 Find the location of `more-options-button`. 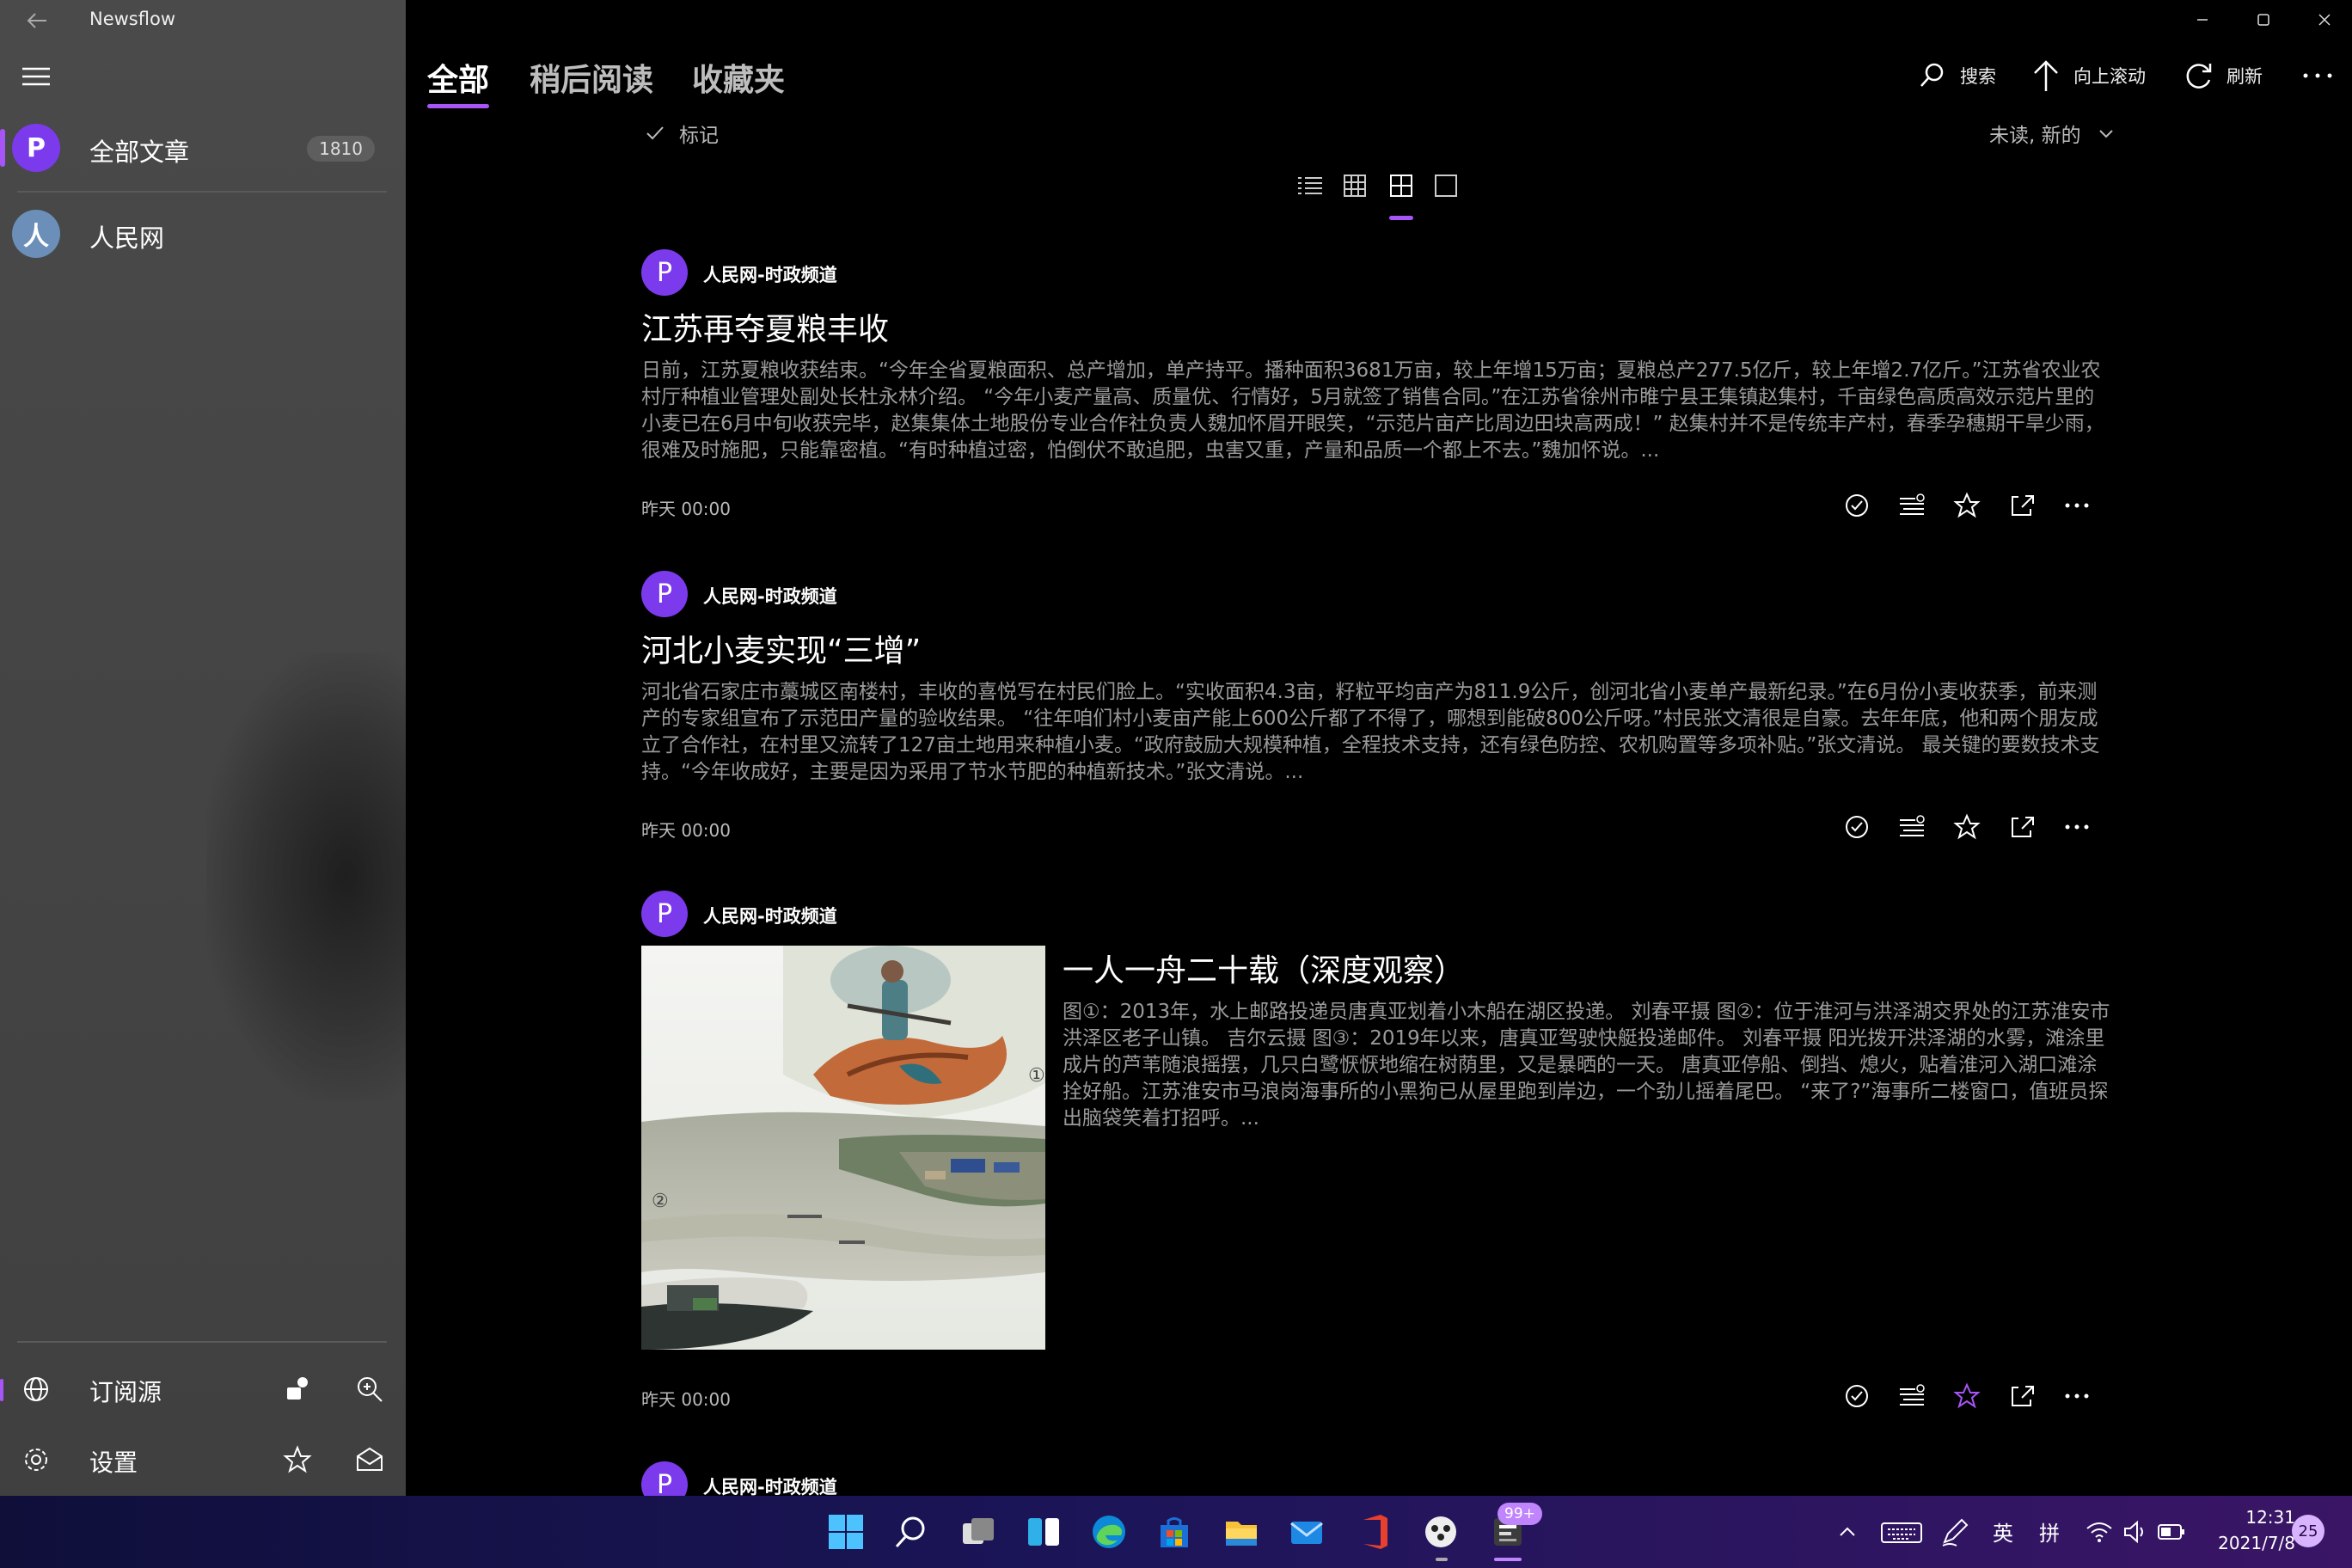

more-options-button is located at coordinates (2317, 75).